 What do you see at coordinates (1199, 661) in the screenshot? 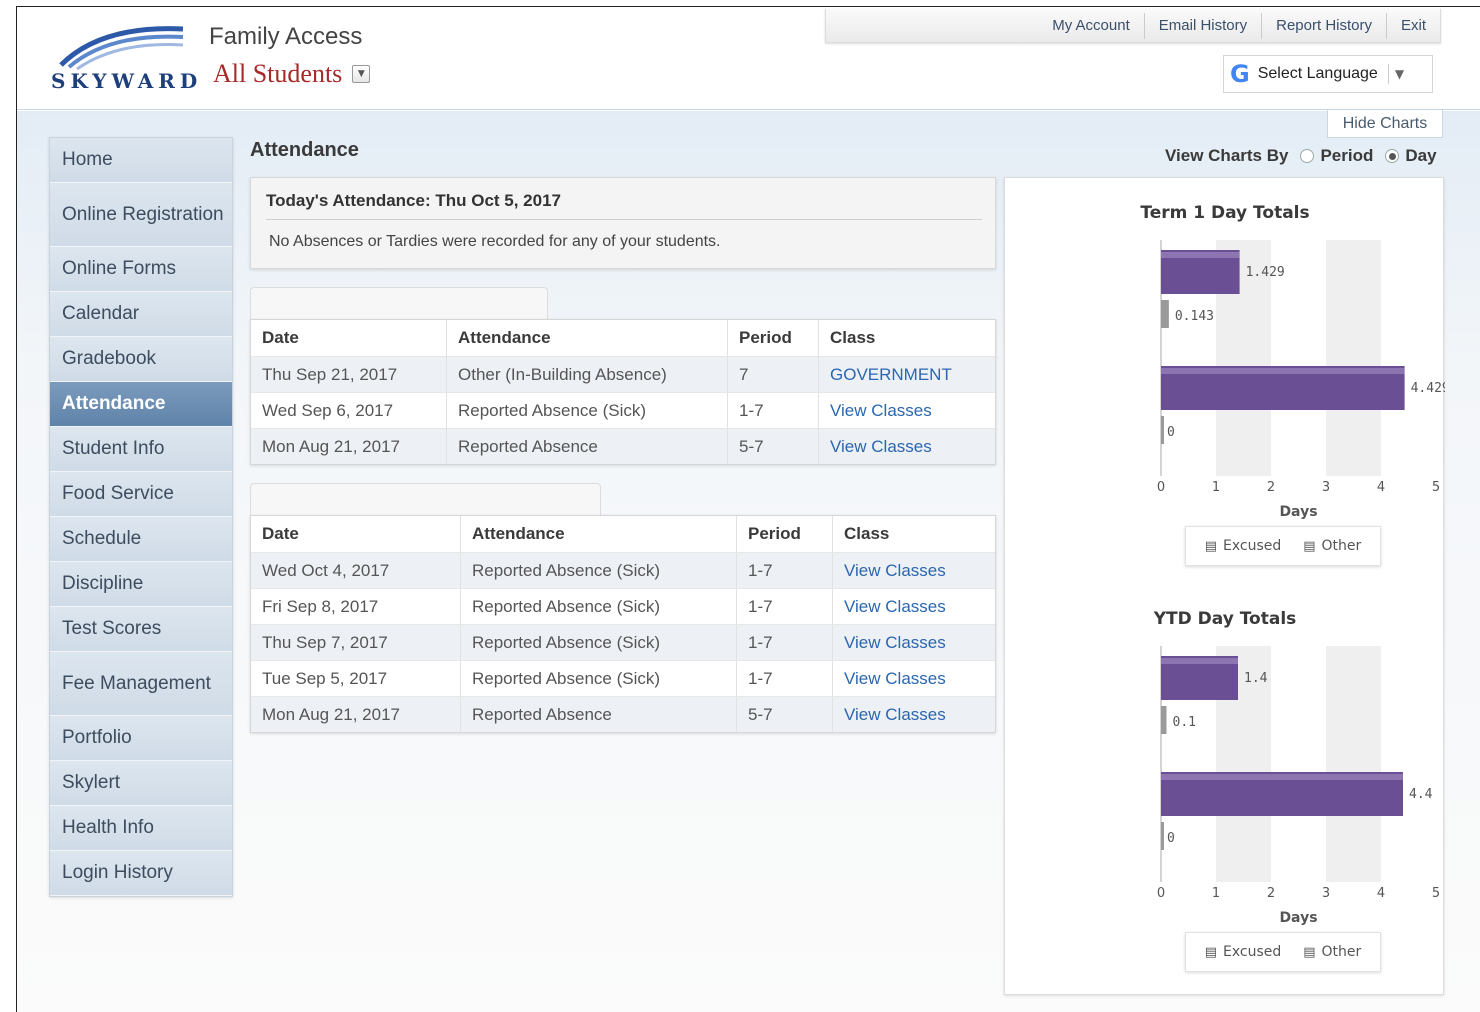
I see `bar-highlight` at bounding box center [1199, 661].